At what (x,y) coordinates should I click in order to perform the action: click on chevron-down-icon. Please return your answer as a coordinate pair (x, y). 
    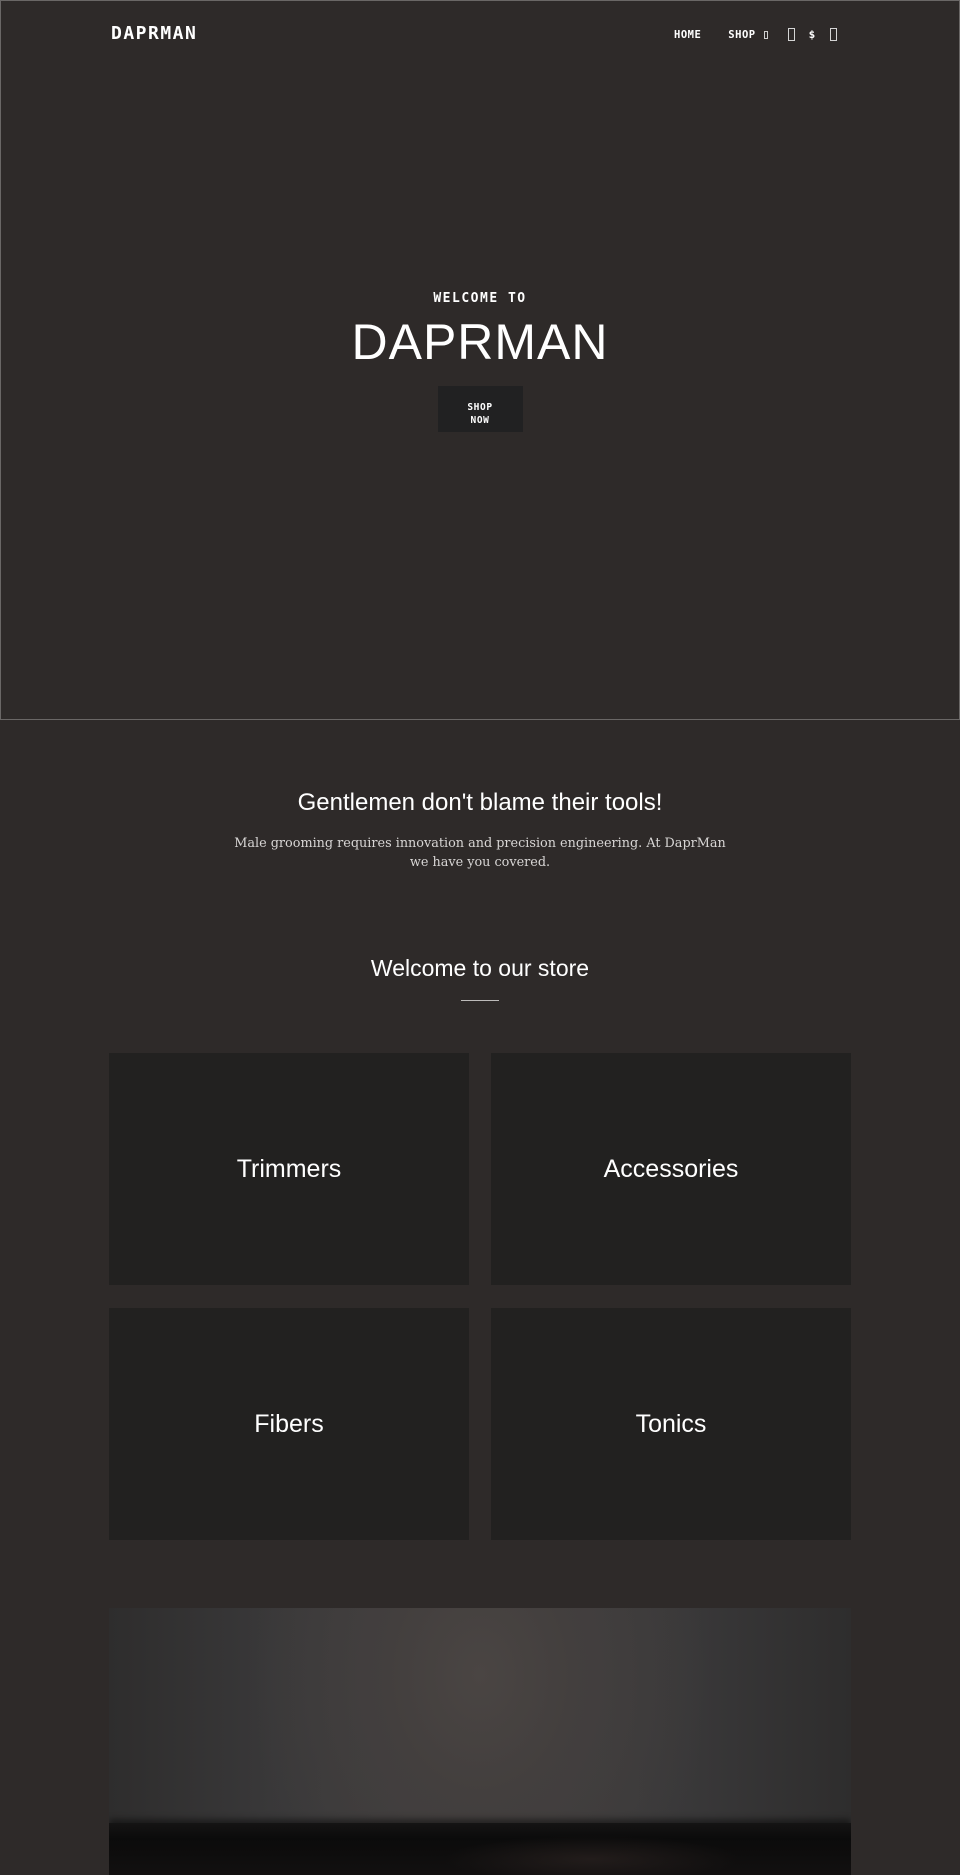
    Looking at the image, I should click on (765, 34).